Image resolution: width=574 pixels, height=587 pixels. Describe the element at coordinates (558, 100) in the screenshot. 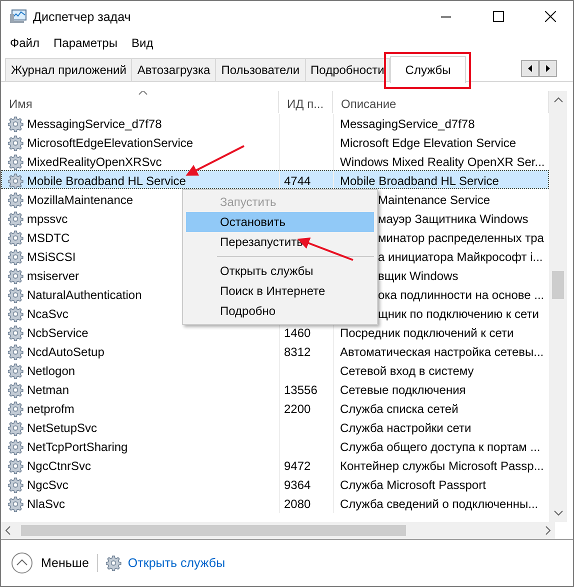

I see `scroll-up-icon` at that location.